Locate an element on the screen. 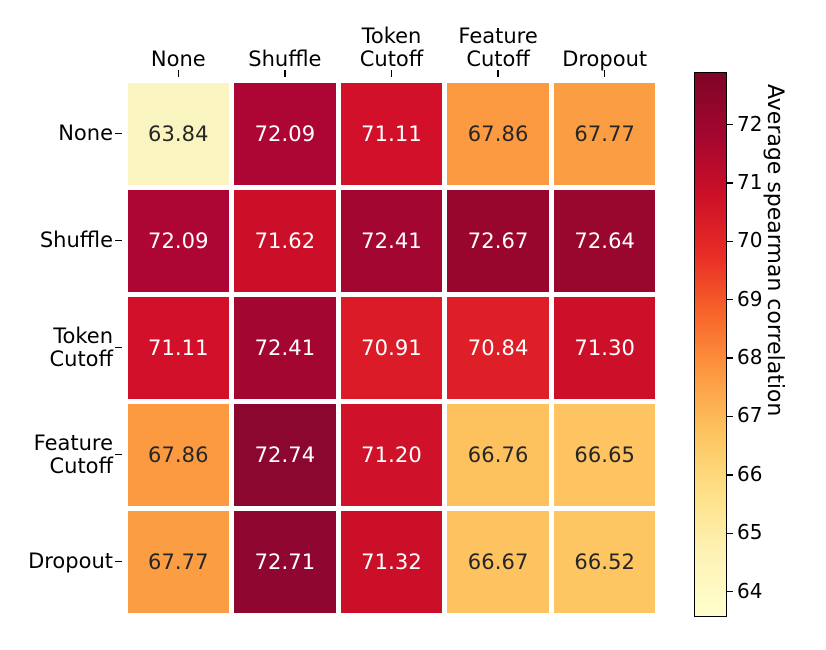 This screenshot has width=826, height=650. row-header: Shuffle is located at coordinates (61, 240).